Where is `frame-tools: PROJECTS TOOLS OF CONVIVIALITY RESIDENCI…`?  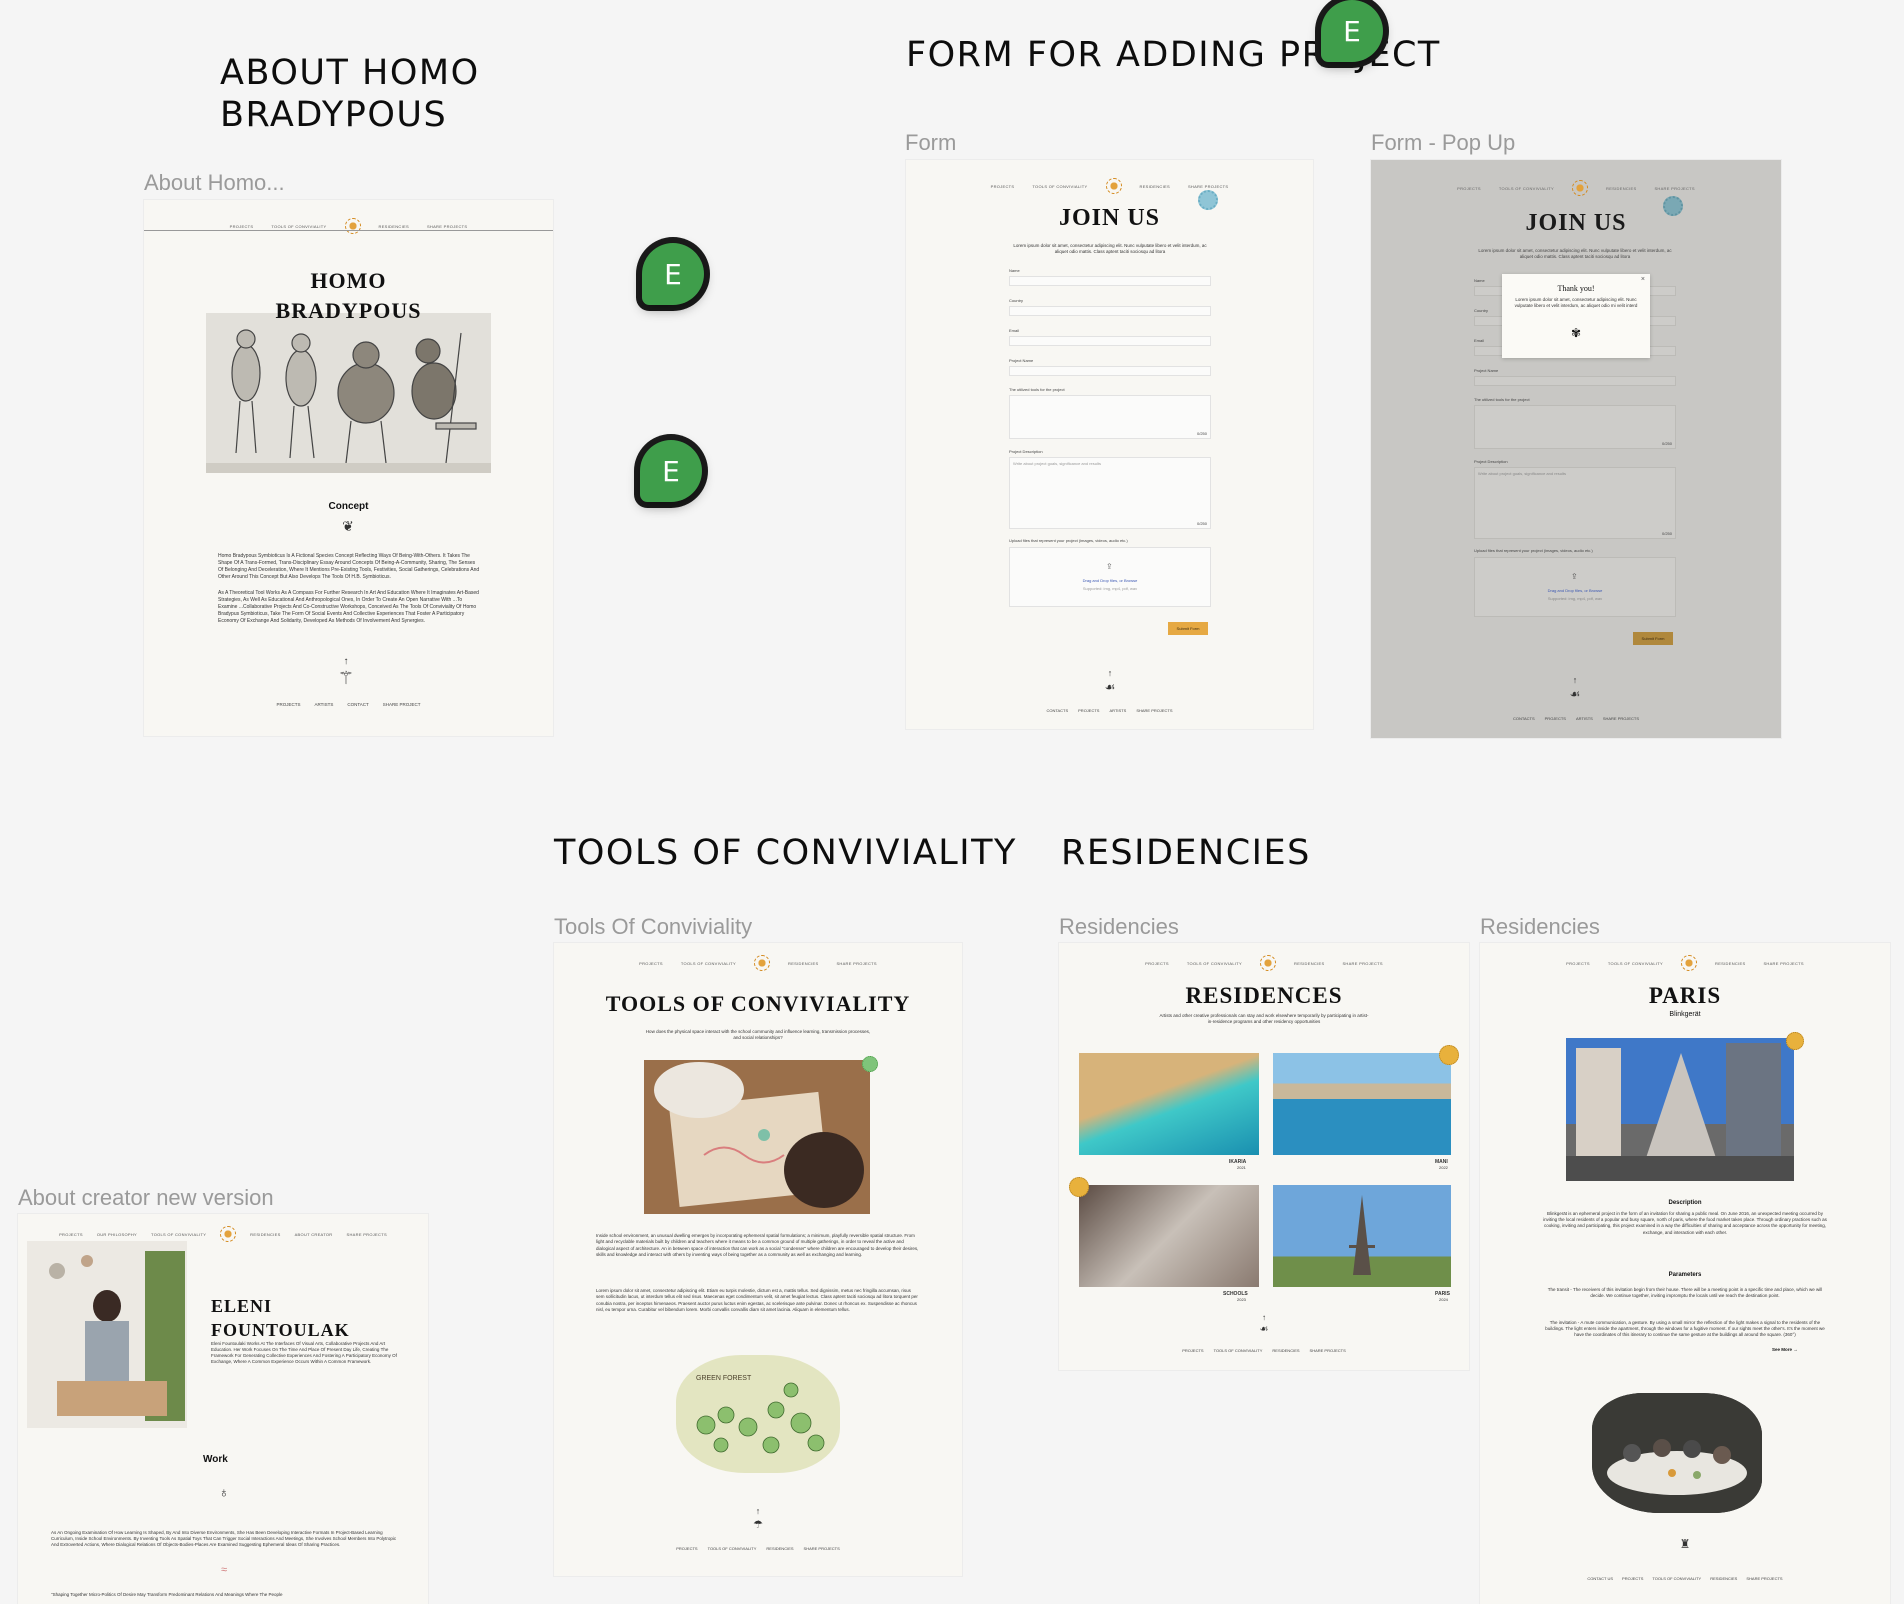
frame-tools: PROJECTS TOOLS OF CONVIVIALITY RESIDENCI… is located at coordinates (758, 1259).